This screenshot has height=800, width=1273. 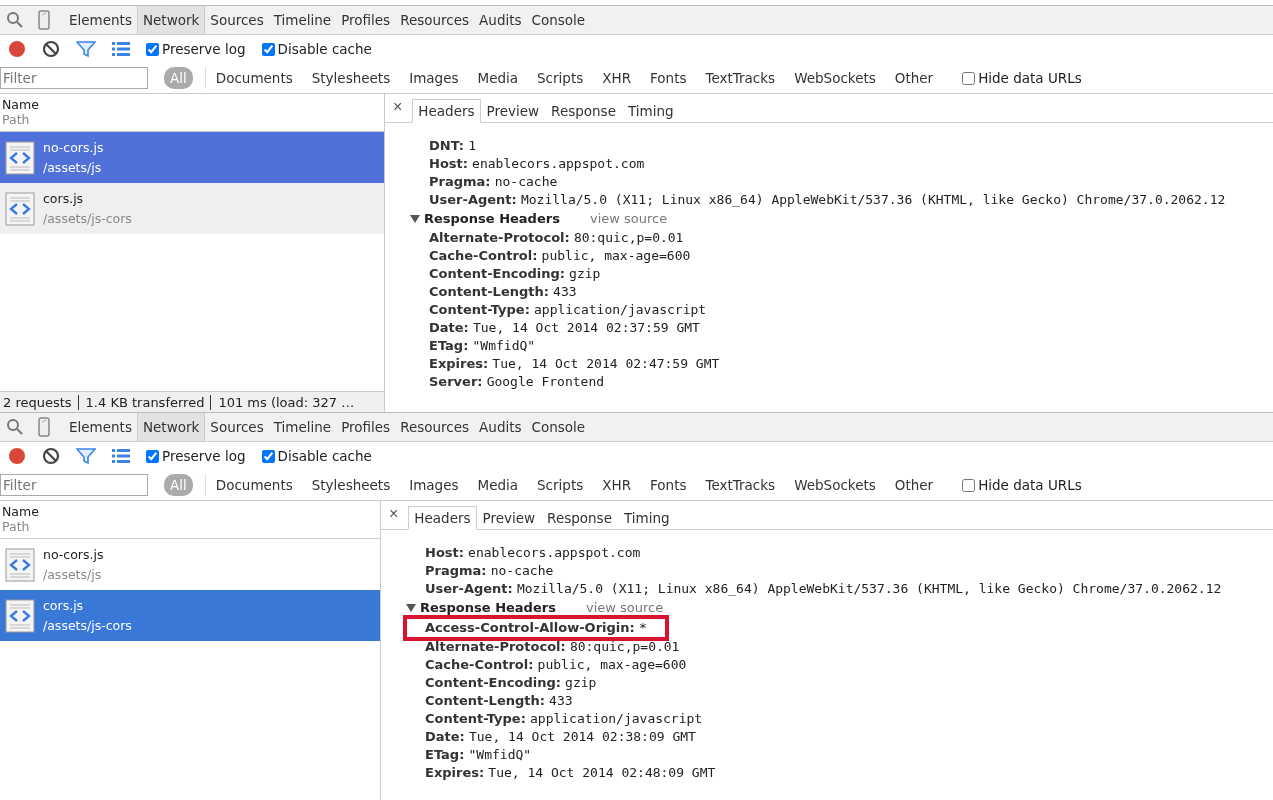 I want to click on request-path: /assets/js-cors, so click(x=87, y=218).